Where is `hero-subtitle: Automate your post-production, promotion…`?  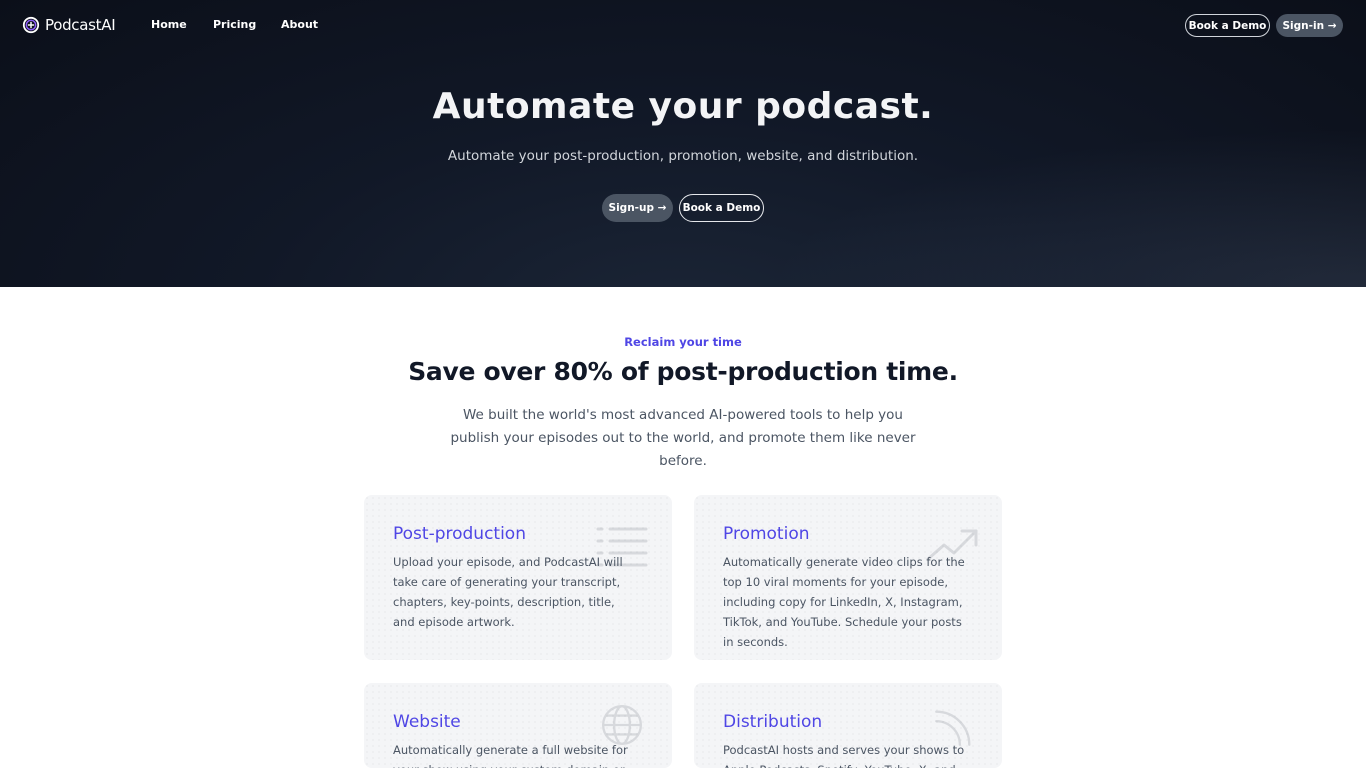
hero-subtitle: Automate your post-production, promotion… is located at coordinates (683, 156).